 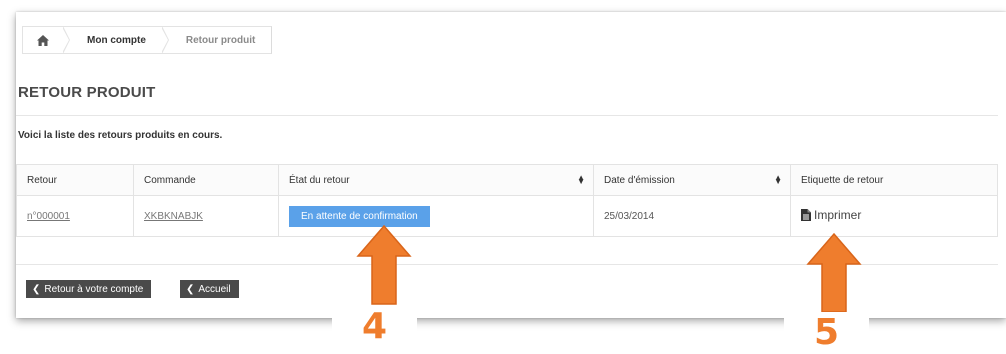 I want to click on breadcrumb: Mon compte Retour produit, so click(x=147, y=40).